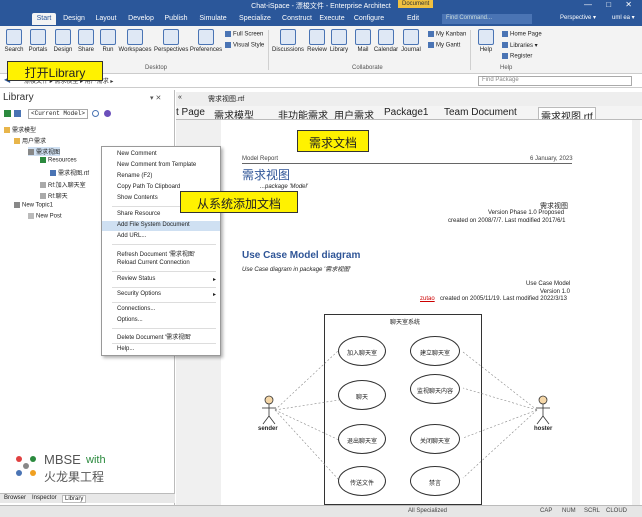 This screenshot has height=517, width=642. I want to click on journal-button: Journal, so click(411, 41).